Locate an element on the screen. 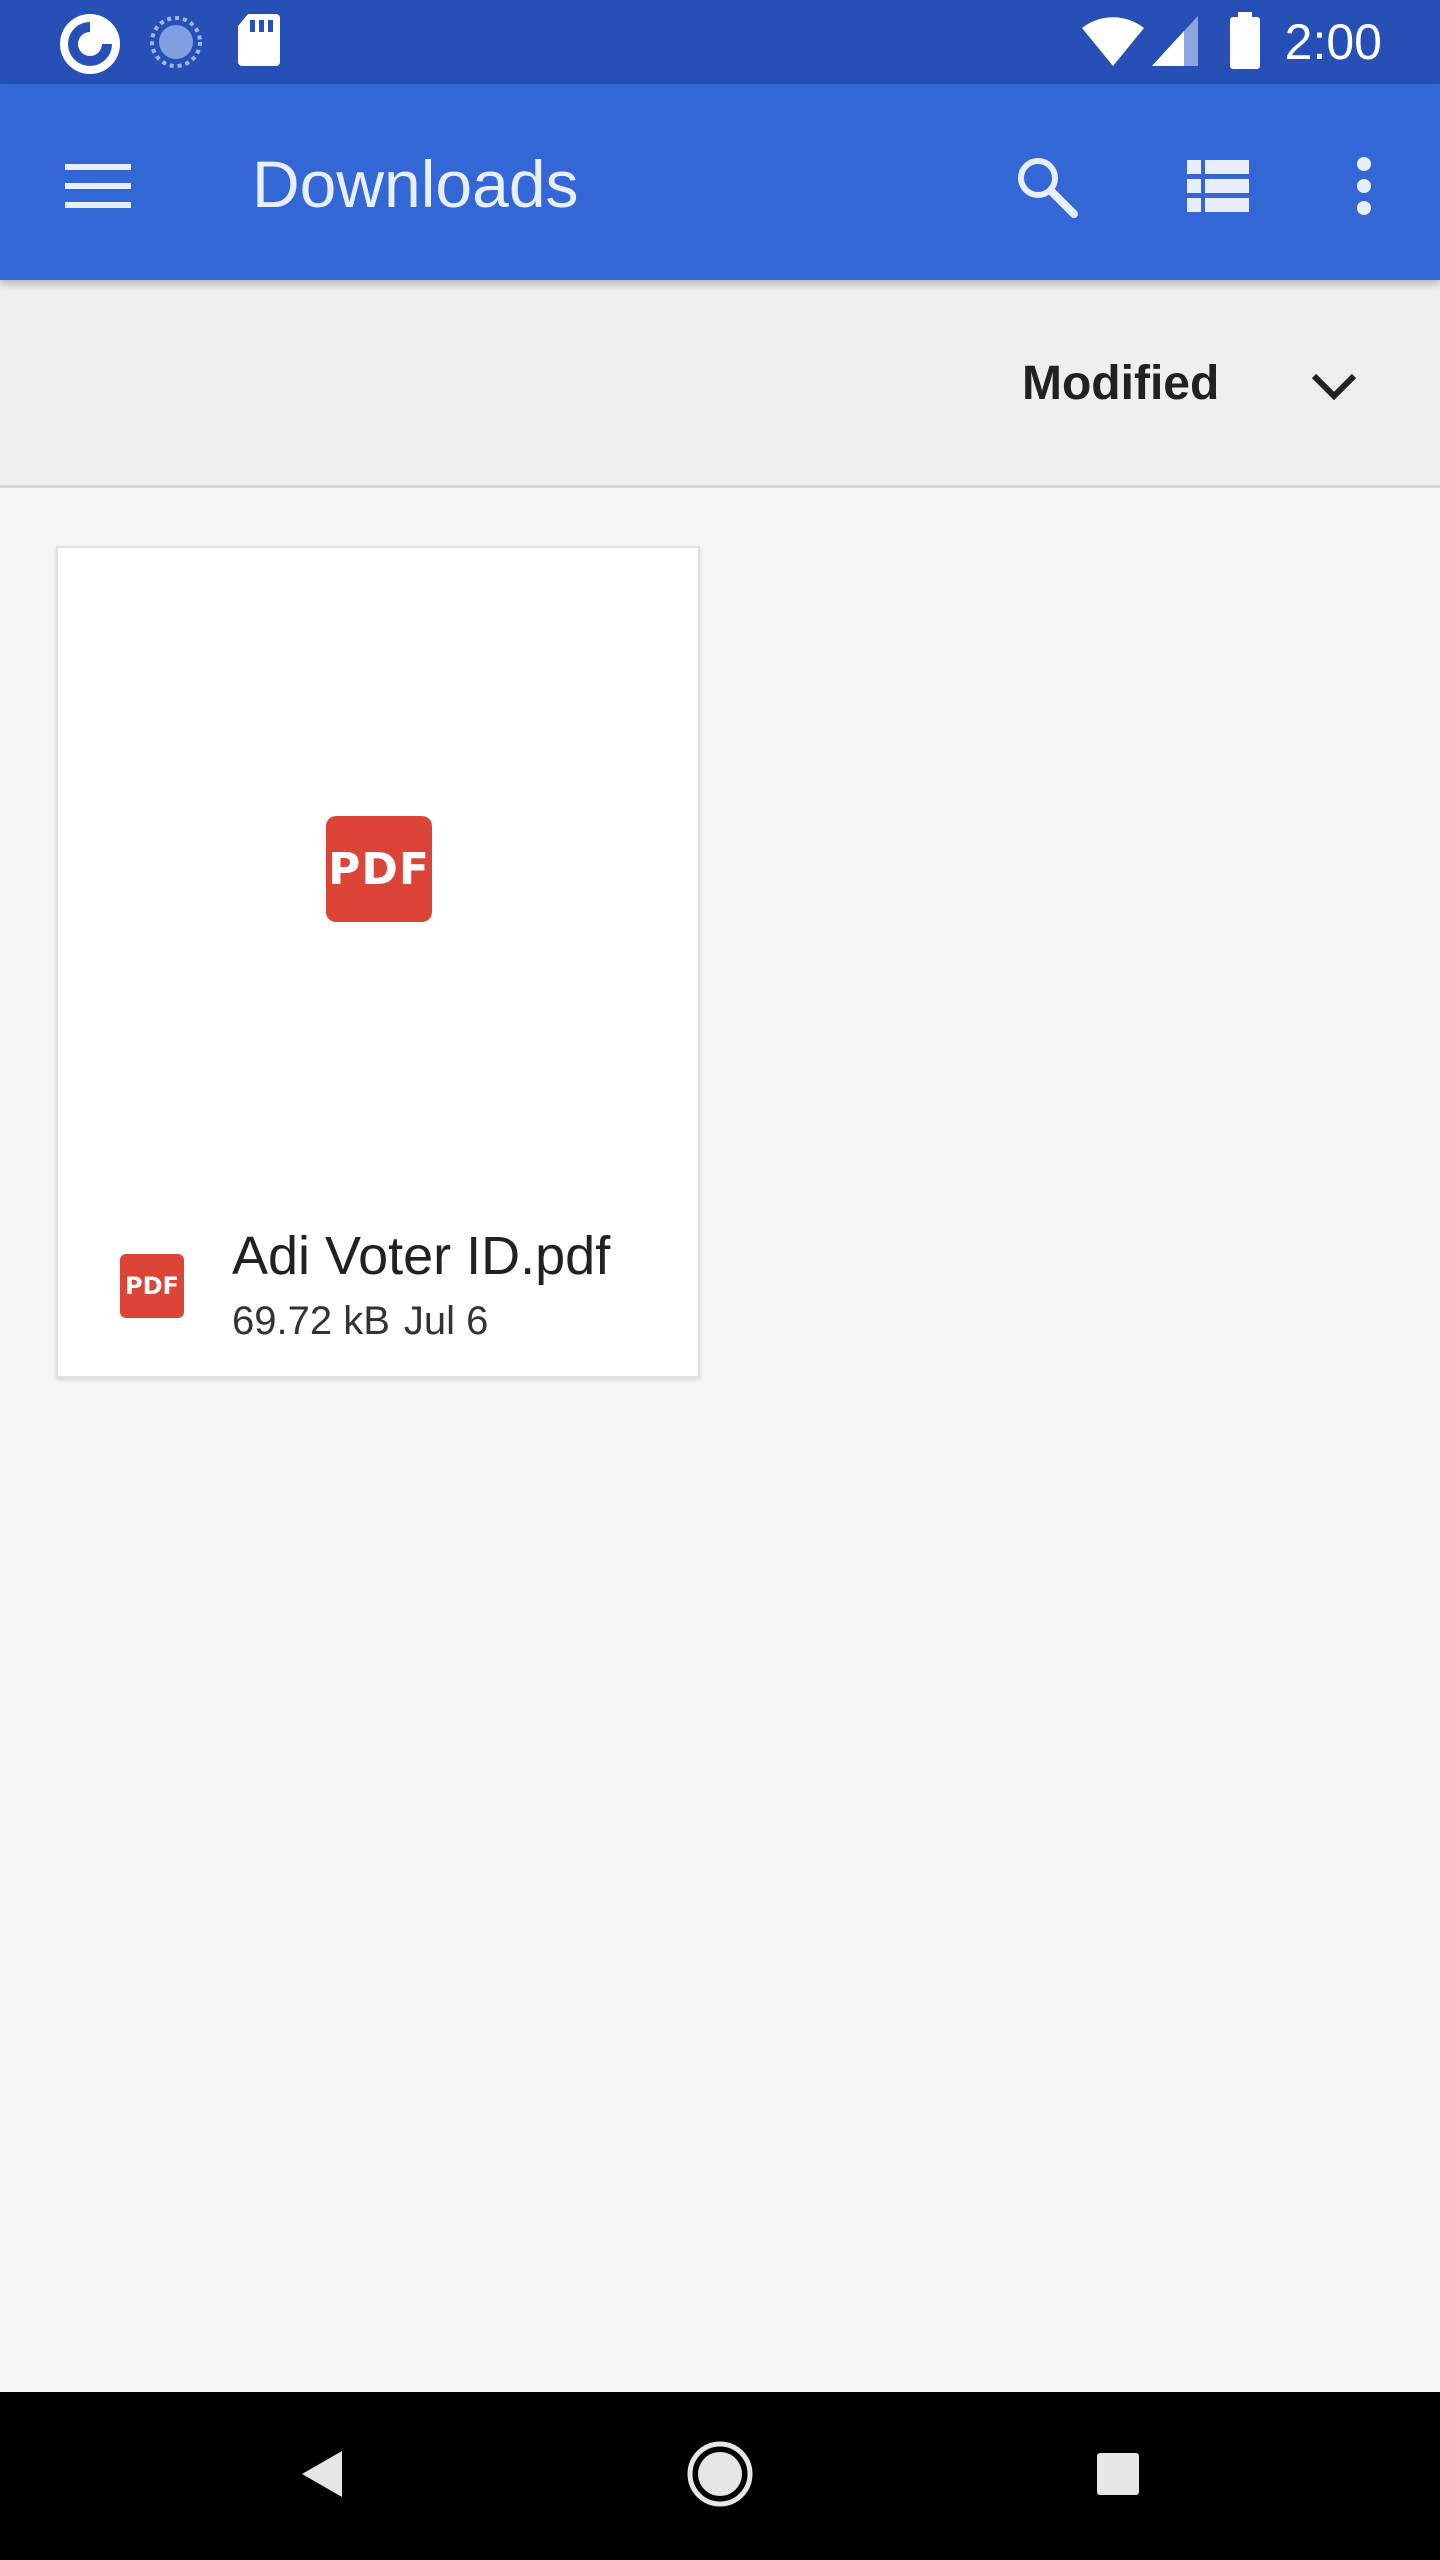  status-time: 2:00 is located at coordinates (1333, 42).